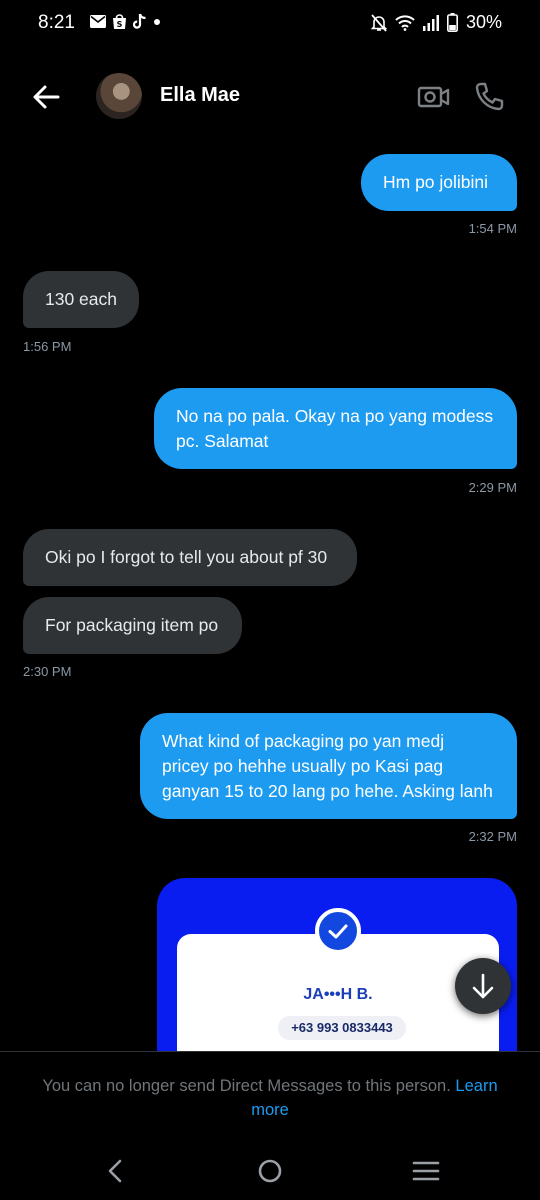  Describe the element at coordinates (338, 994) in the screenshot. I see `receipt-recipient-name: JA•••H B.` at that location.